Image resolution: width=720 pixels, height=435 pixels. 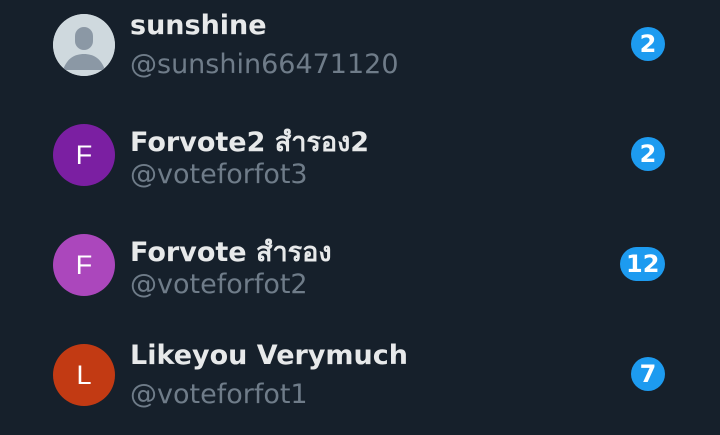 What do you see at coordinates (219, 284) in the screenshot?
I see `user-handle: @voteforfot2` at bounding box center [219, 284].